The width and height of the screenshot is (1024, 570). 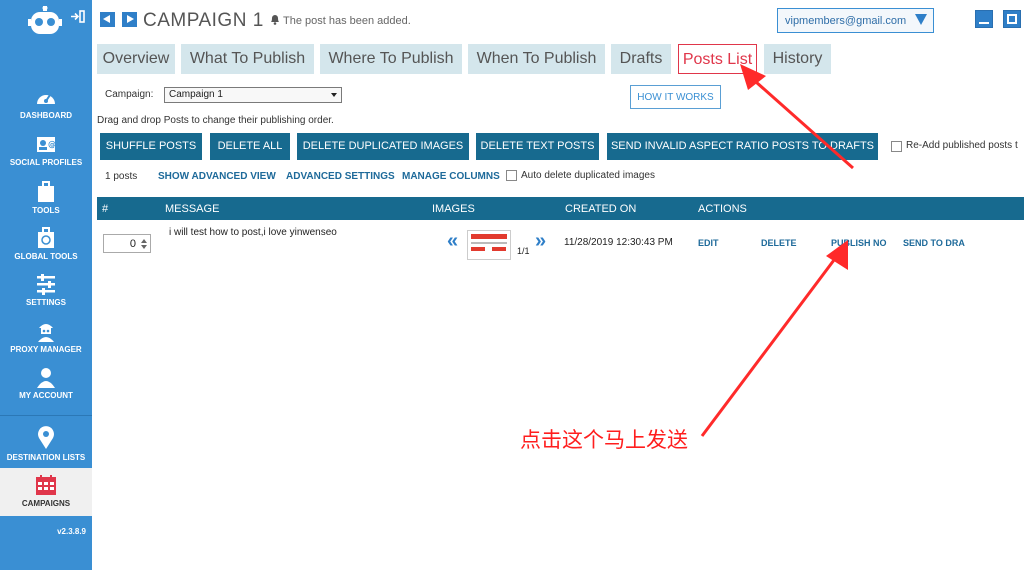 What do you see at coordinates (777, 250) in the screenshot?
I see `annotation-arrows` at bounding box center [777, 250].